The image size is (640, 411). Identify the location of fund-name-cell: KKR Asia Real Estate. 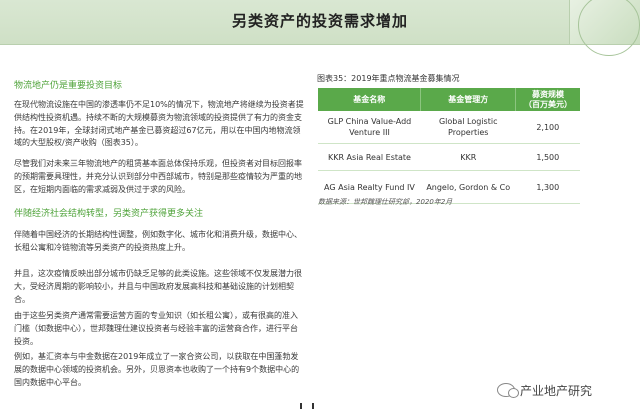
(369, 157).